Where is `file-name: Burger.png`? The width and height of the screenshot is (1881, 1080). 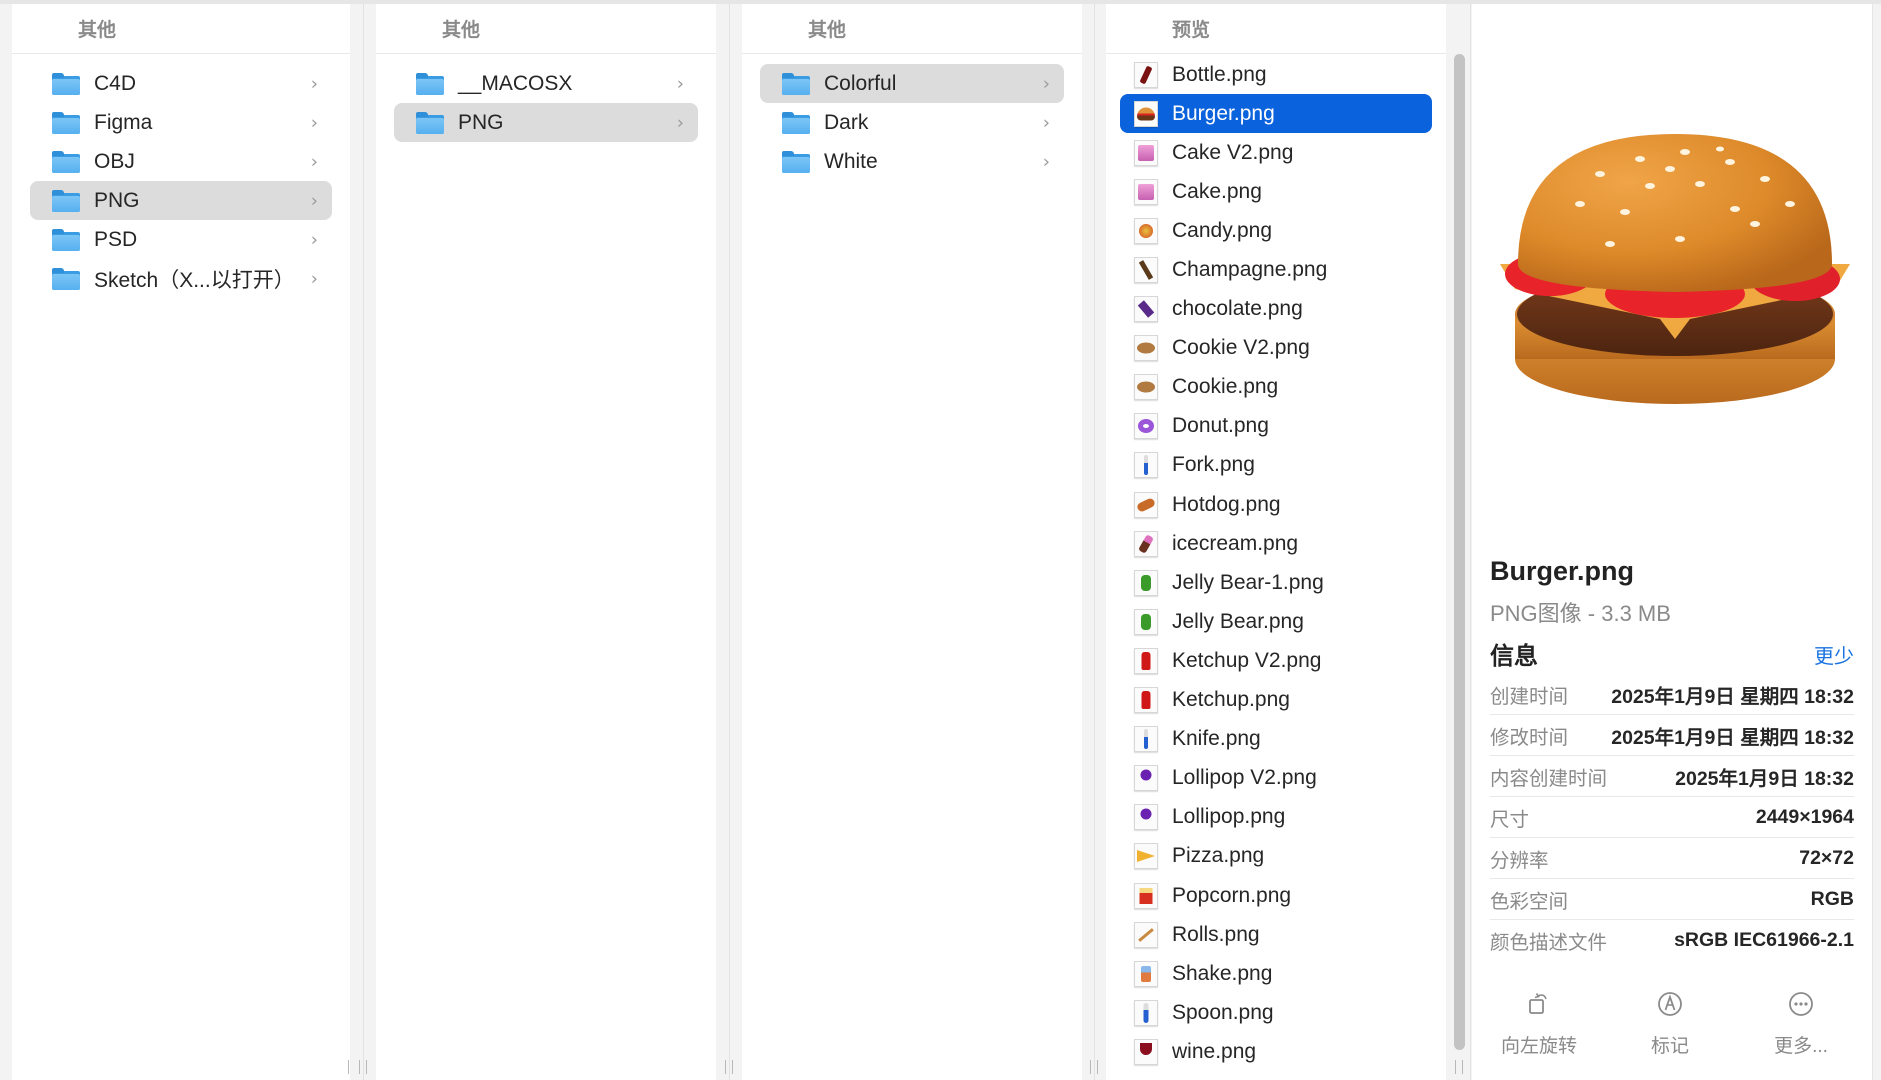
file-name: Burger.png is located at coordinates (1223, 113).